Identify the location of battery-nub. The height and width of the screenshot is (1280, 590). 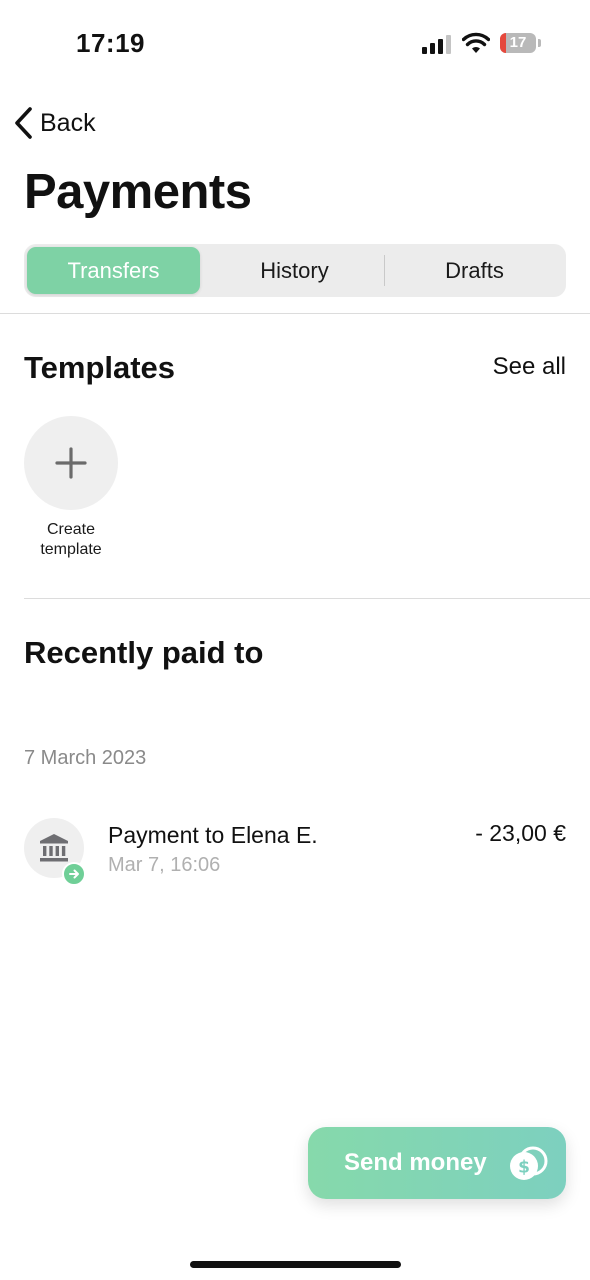
(539, 43).